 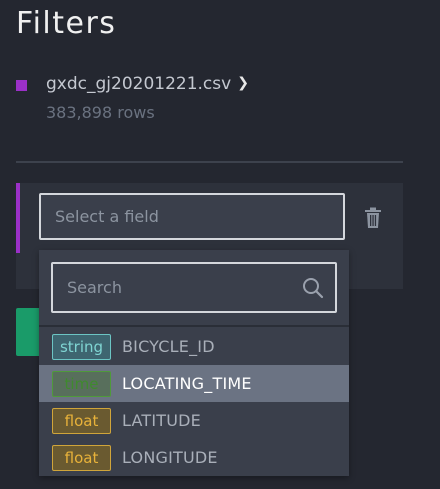 What do you see at coordinates (192, 216) in the screenshot?
I see `field-select: Select a field` at bounding box center [192, 216].